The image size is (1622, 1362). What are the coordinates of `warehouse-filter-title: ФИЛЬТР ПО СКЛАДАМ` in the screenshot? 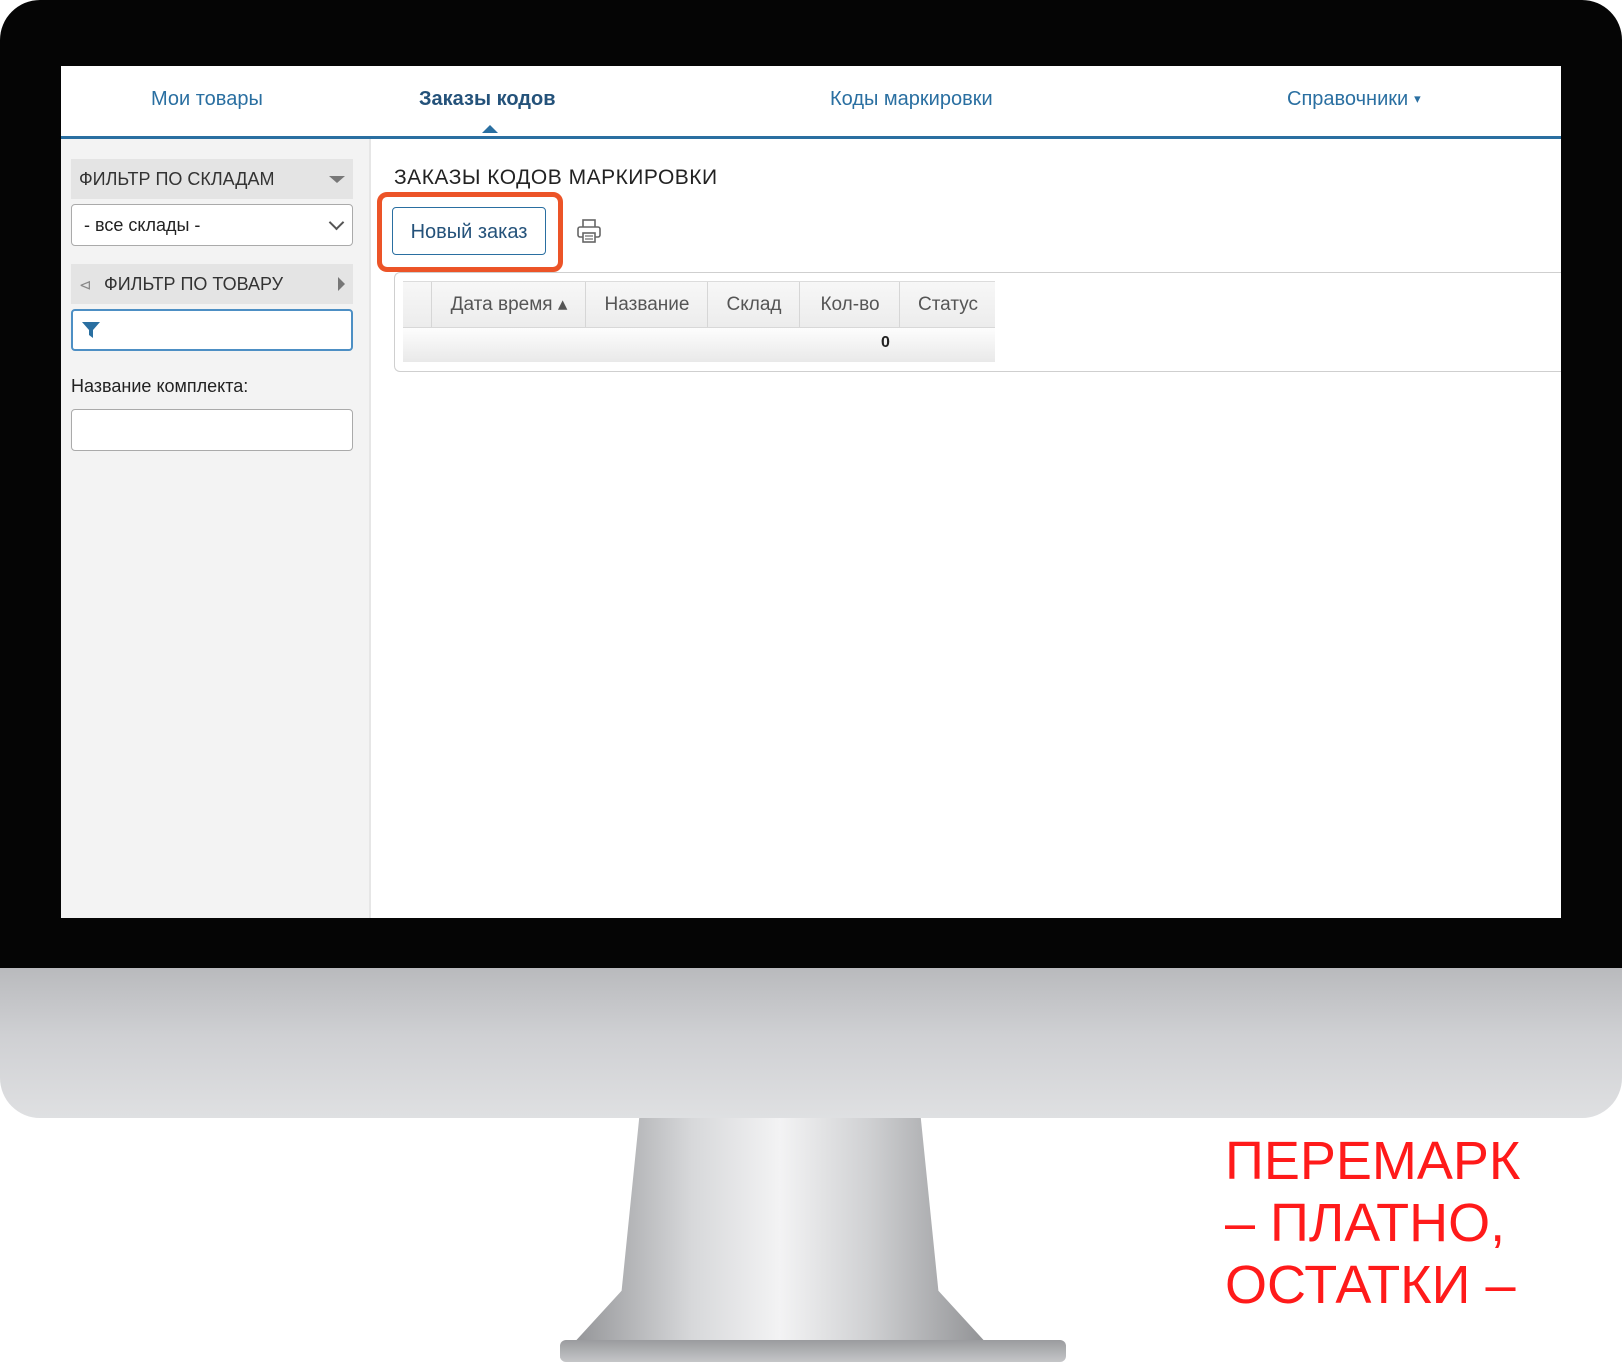 It's located at (177, 179).